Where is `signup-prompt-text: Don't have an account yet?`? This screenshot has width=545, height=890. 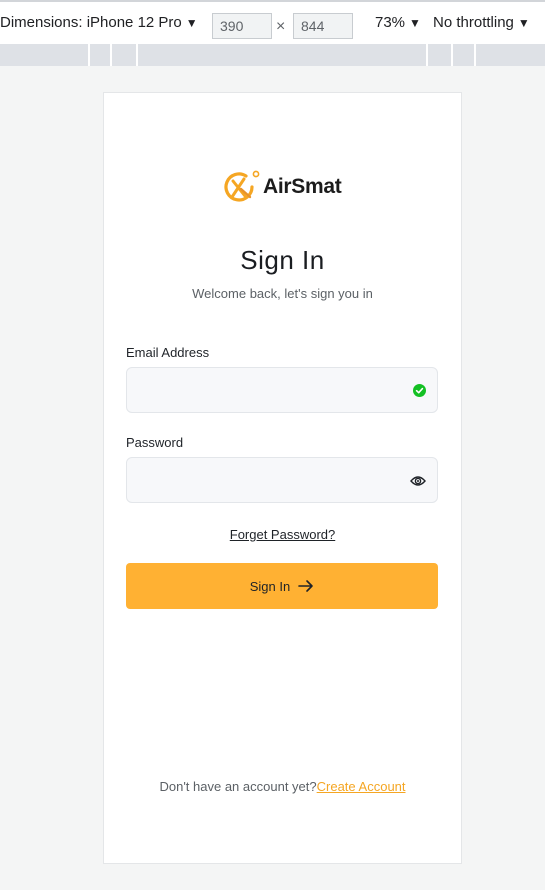
signup-prompt-text: Don't have an account yet? is located at coordinates (238, 786).